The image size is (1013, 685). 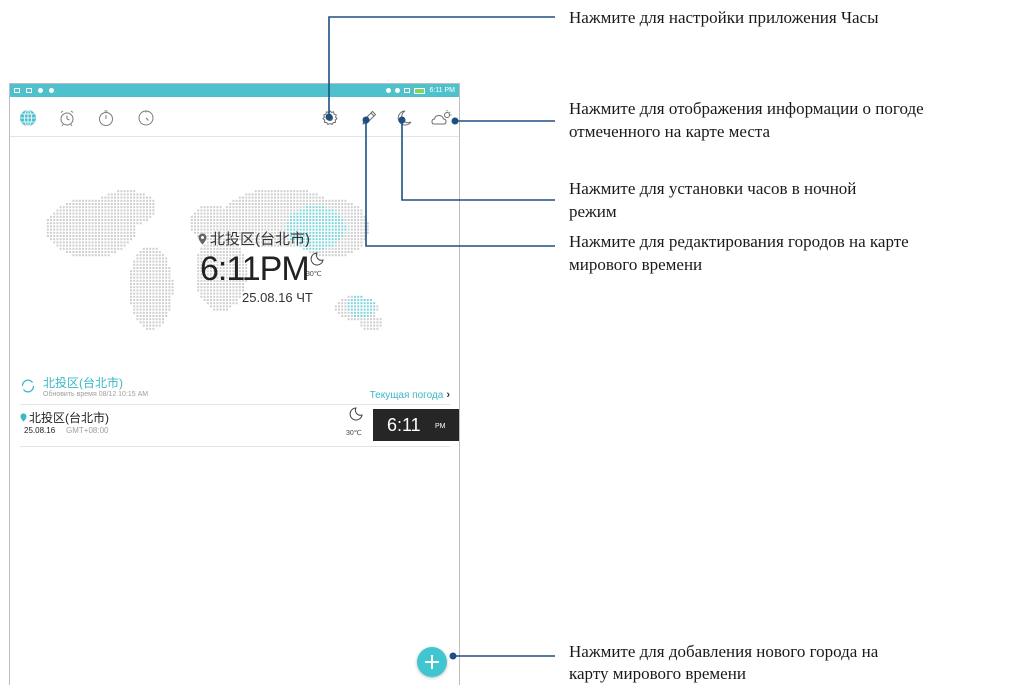 What do you see at coordinates (23, 417) in the screenshot?
I see `city-pin-icon` at bounding box center [23, 417].